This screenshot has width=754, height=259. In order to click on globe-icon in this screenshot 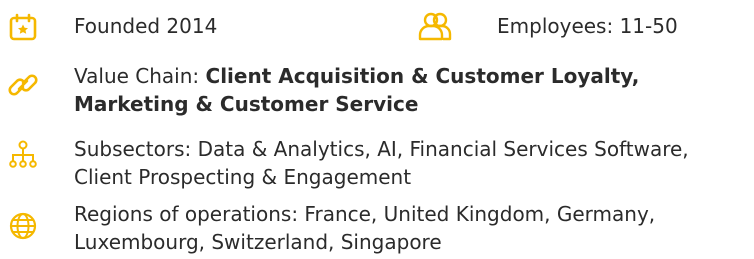, I will do `click(23, 226)`.